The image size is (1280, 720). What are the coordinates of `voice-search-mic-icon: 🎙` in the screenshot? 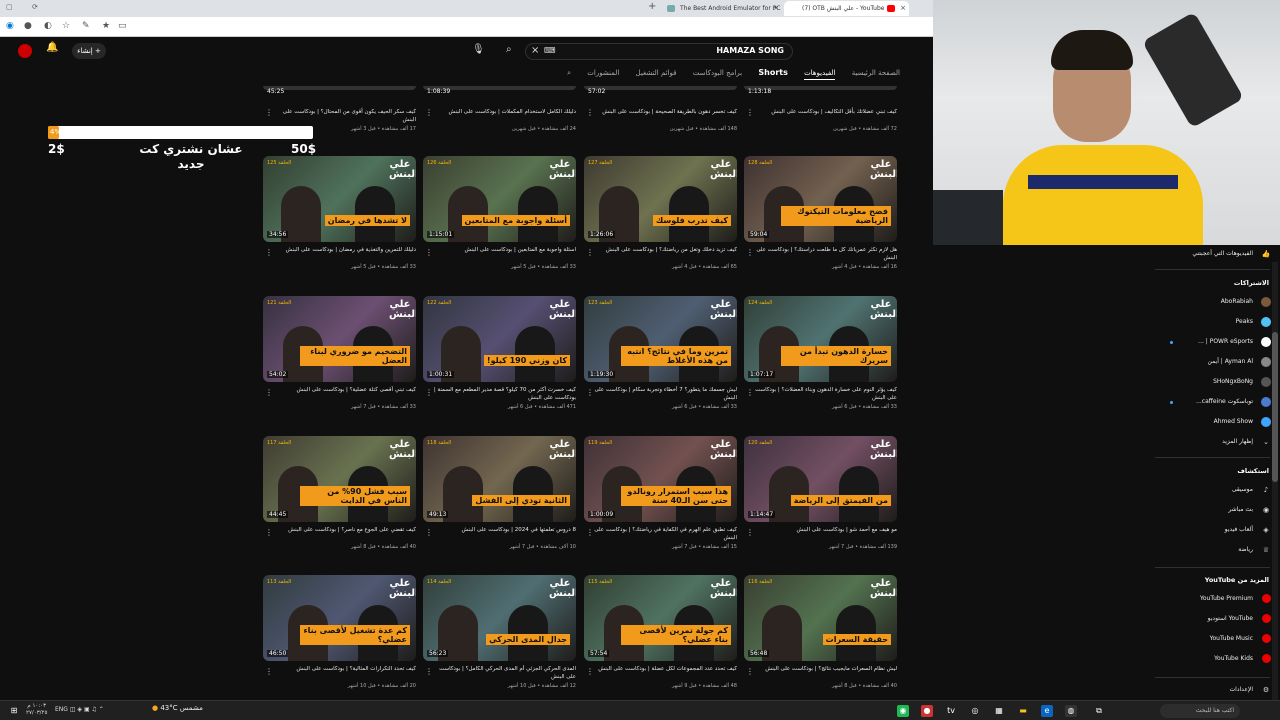 It's located at (478, 49).